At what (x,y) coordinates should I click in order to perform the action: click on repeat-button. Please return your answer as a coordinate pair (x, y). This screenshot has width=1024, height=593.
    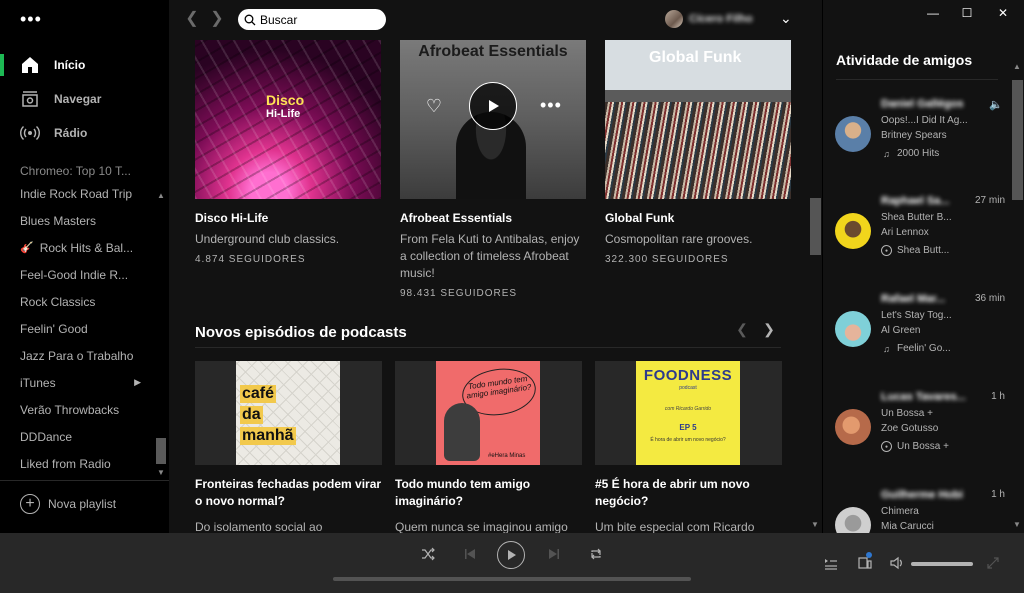
    Looking at the image, I should click on (596, 554).